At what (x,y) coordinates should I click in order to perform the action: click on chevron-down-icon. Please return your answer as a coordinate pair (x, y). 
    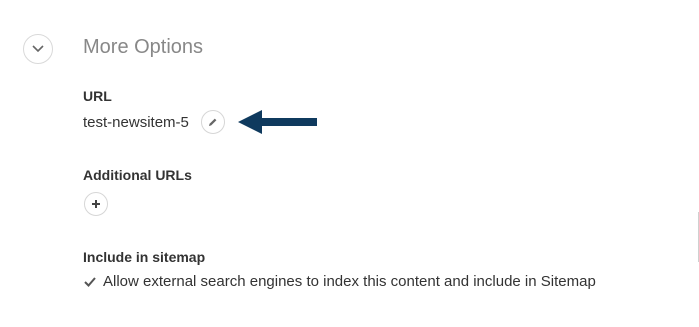
    Looking at the image, I should click on (38, 49).